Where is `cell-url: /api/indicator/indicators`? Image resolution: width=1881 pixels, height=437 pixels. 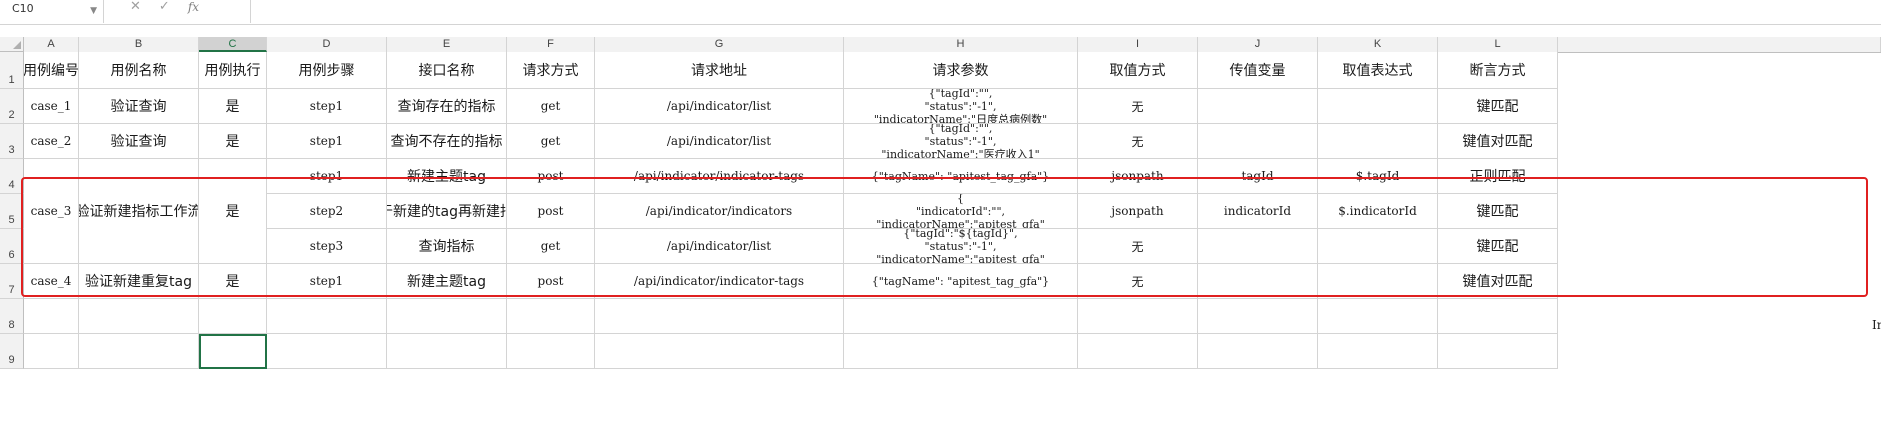 cell-url: /api/indicator/indicators is located at coordinates (719, 211).